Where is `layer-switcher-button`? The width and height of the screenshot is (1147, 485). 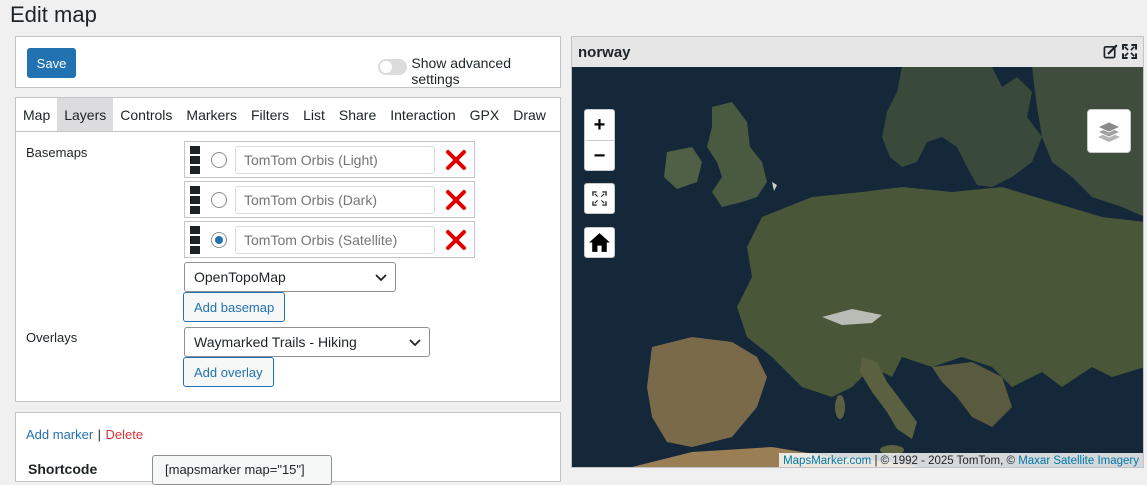 layer-switcher-button is located at coordinates (1109, 131).